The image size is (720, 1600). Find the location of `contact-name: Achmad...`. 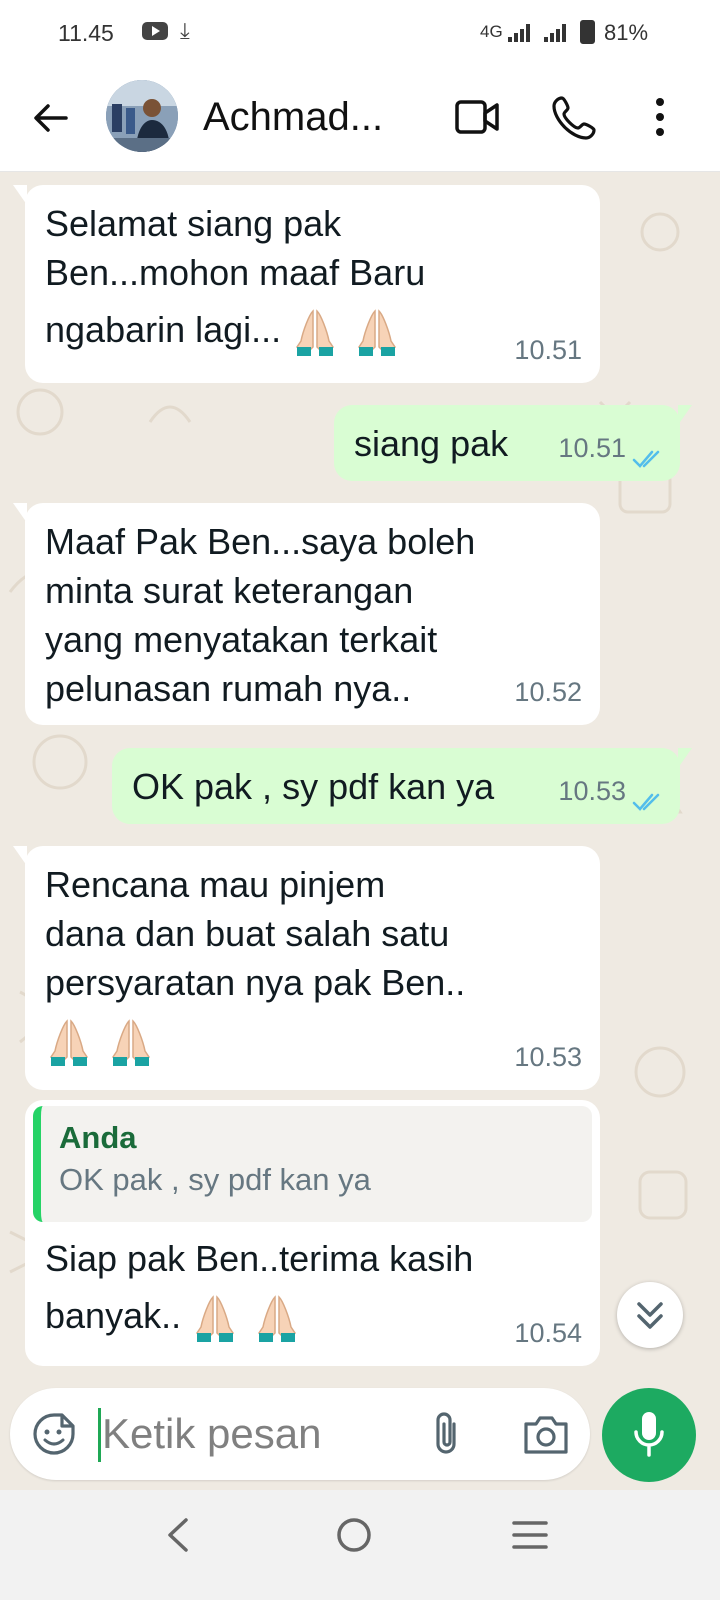

contact-name: Achmad... is located at coordinates (293, 117).